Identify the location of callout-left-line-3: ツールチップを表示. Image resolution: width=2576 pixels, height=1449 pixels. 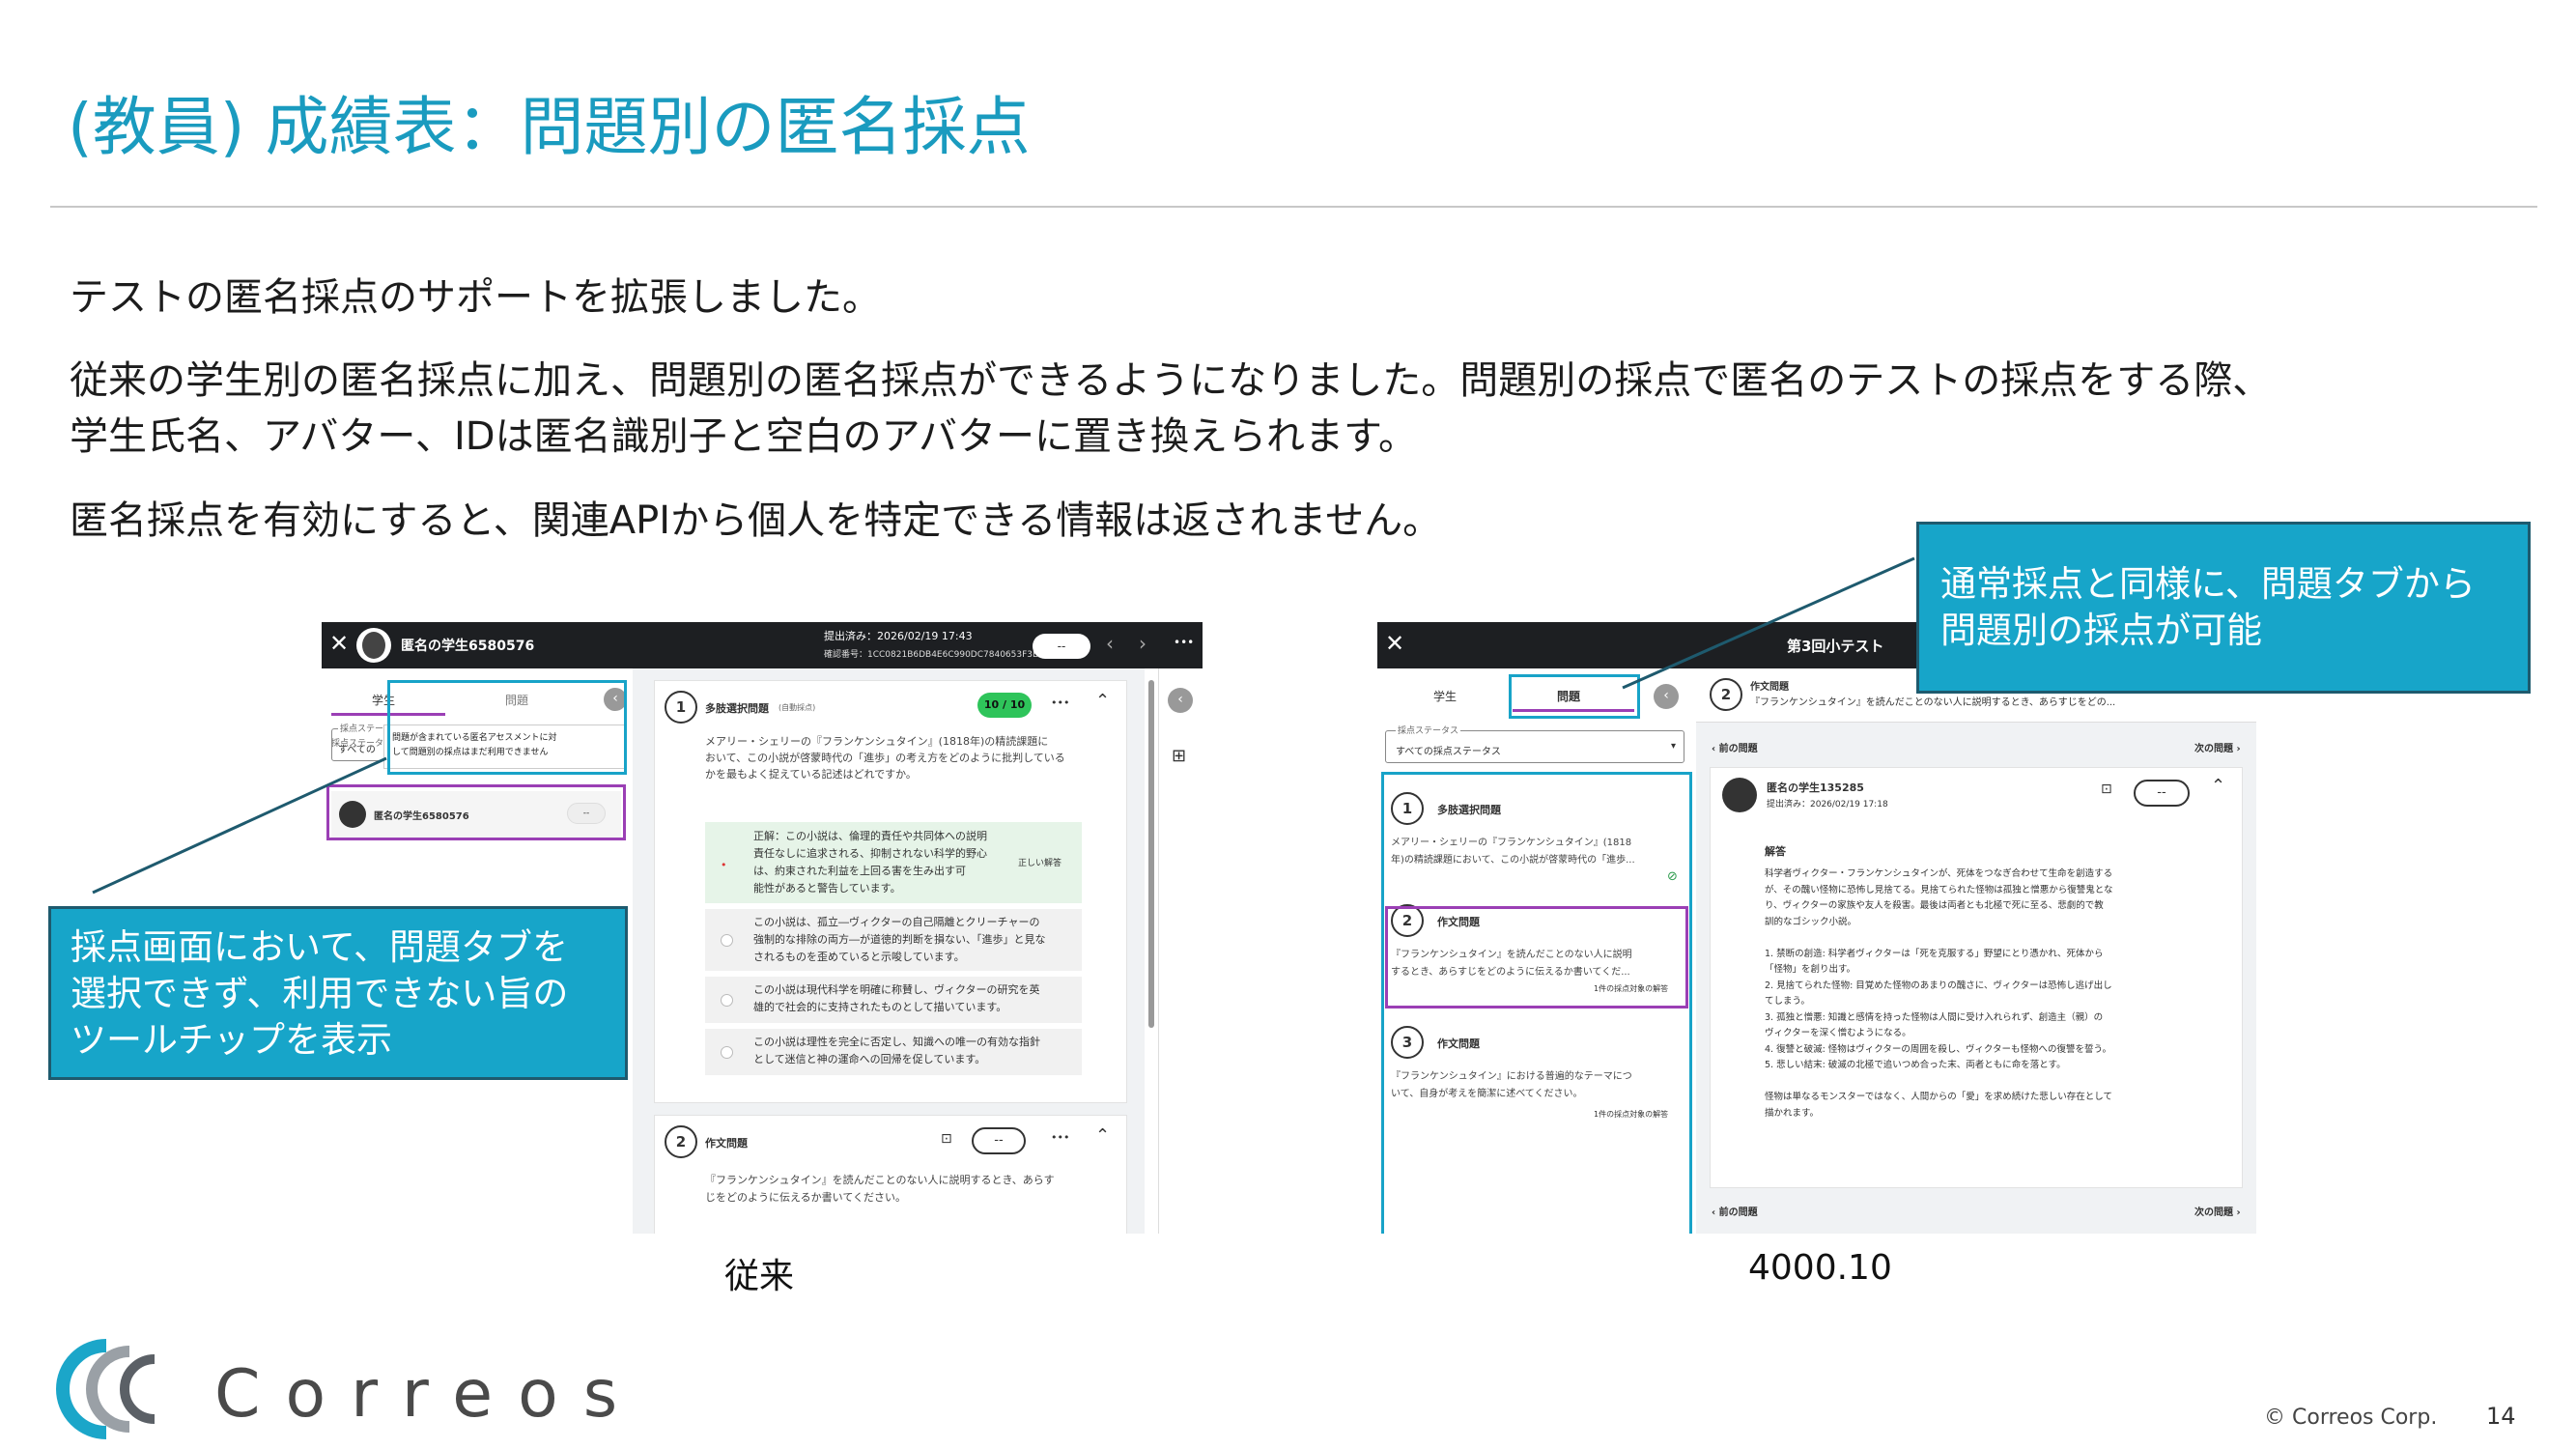
(231, 1040).